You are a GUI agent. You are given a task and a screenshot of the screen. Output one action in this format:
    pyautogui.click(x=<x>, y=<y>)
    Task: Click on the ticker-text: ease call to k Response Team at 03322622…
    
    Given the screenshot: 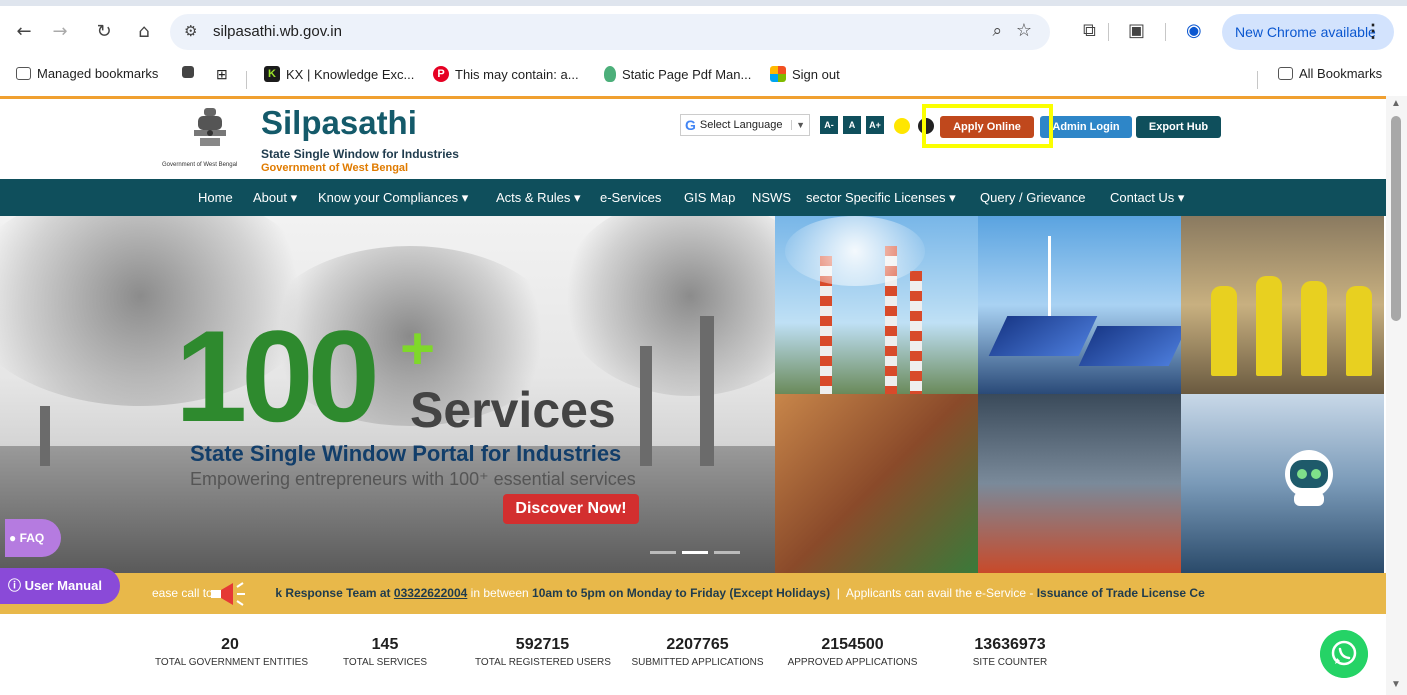 What is the action you would take?
    pyautogui.click(x=678, y=593)
    